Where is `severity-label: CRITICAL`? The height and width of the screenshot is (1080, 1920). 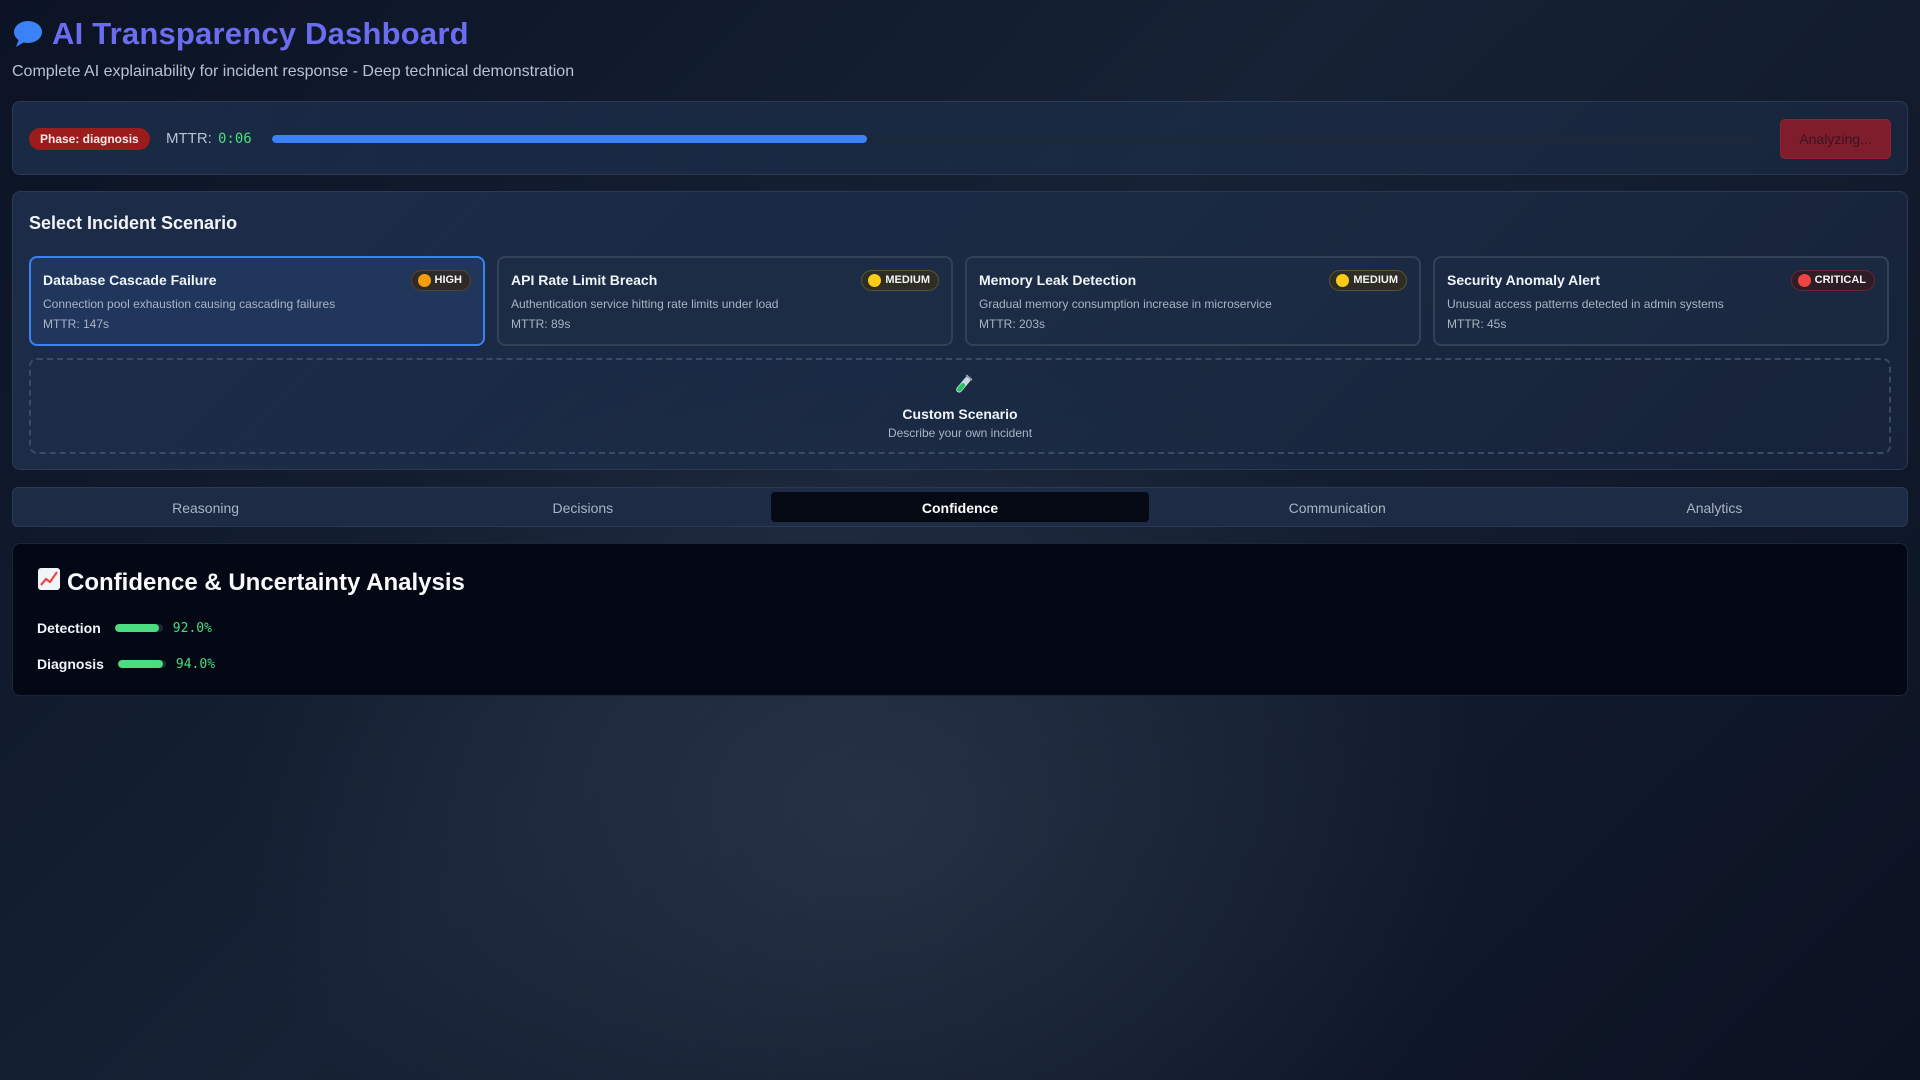
severity-label: CRITICAL is located at coordinates (1840, 280).